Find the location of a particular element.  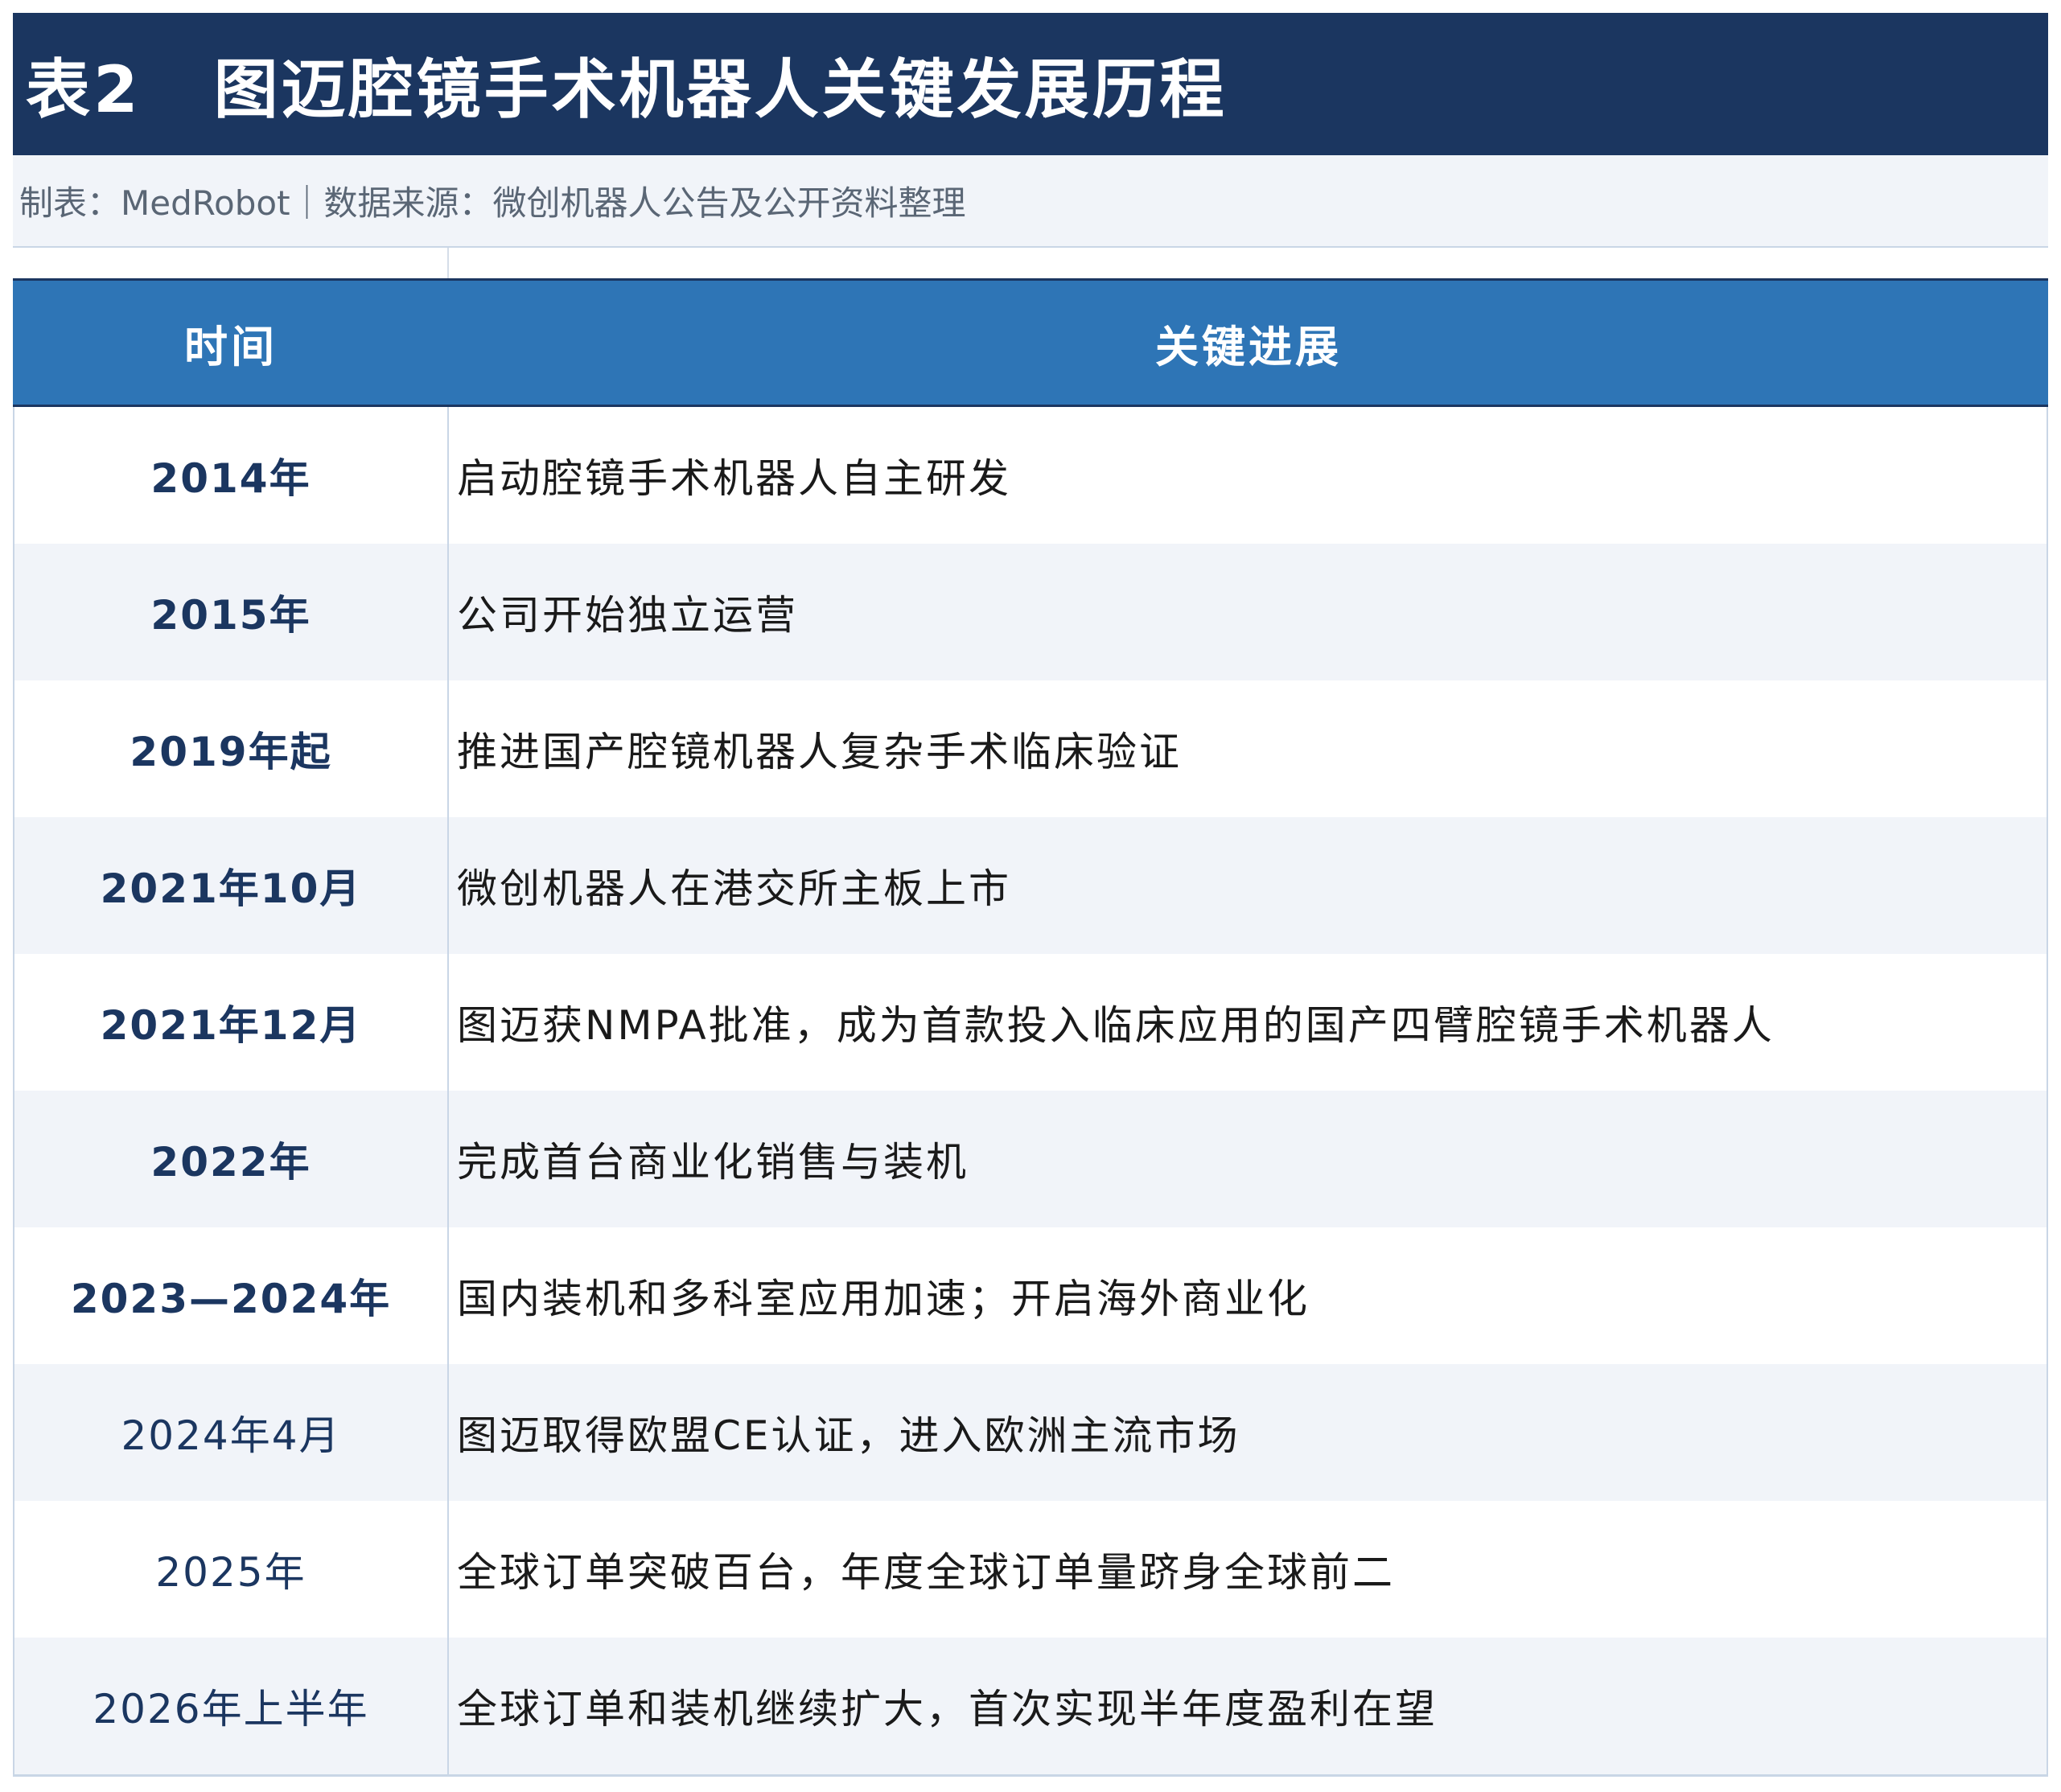

cell-time: 2015年 is located at coordinates (231, 612).